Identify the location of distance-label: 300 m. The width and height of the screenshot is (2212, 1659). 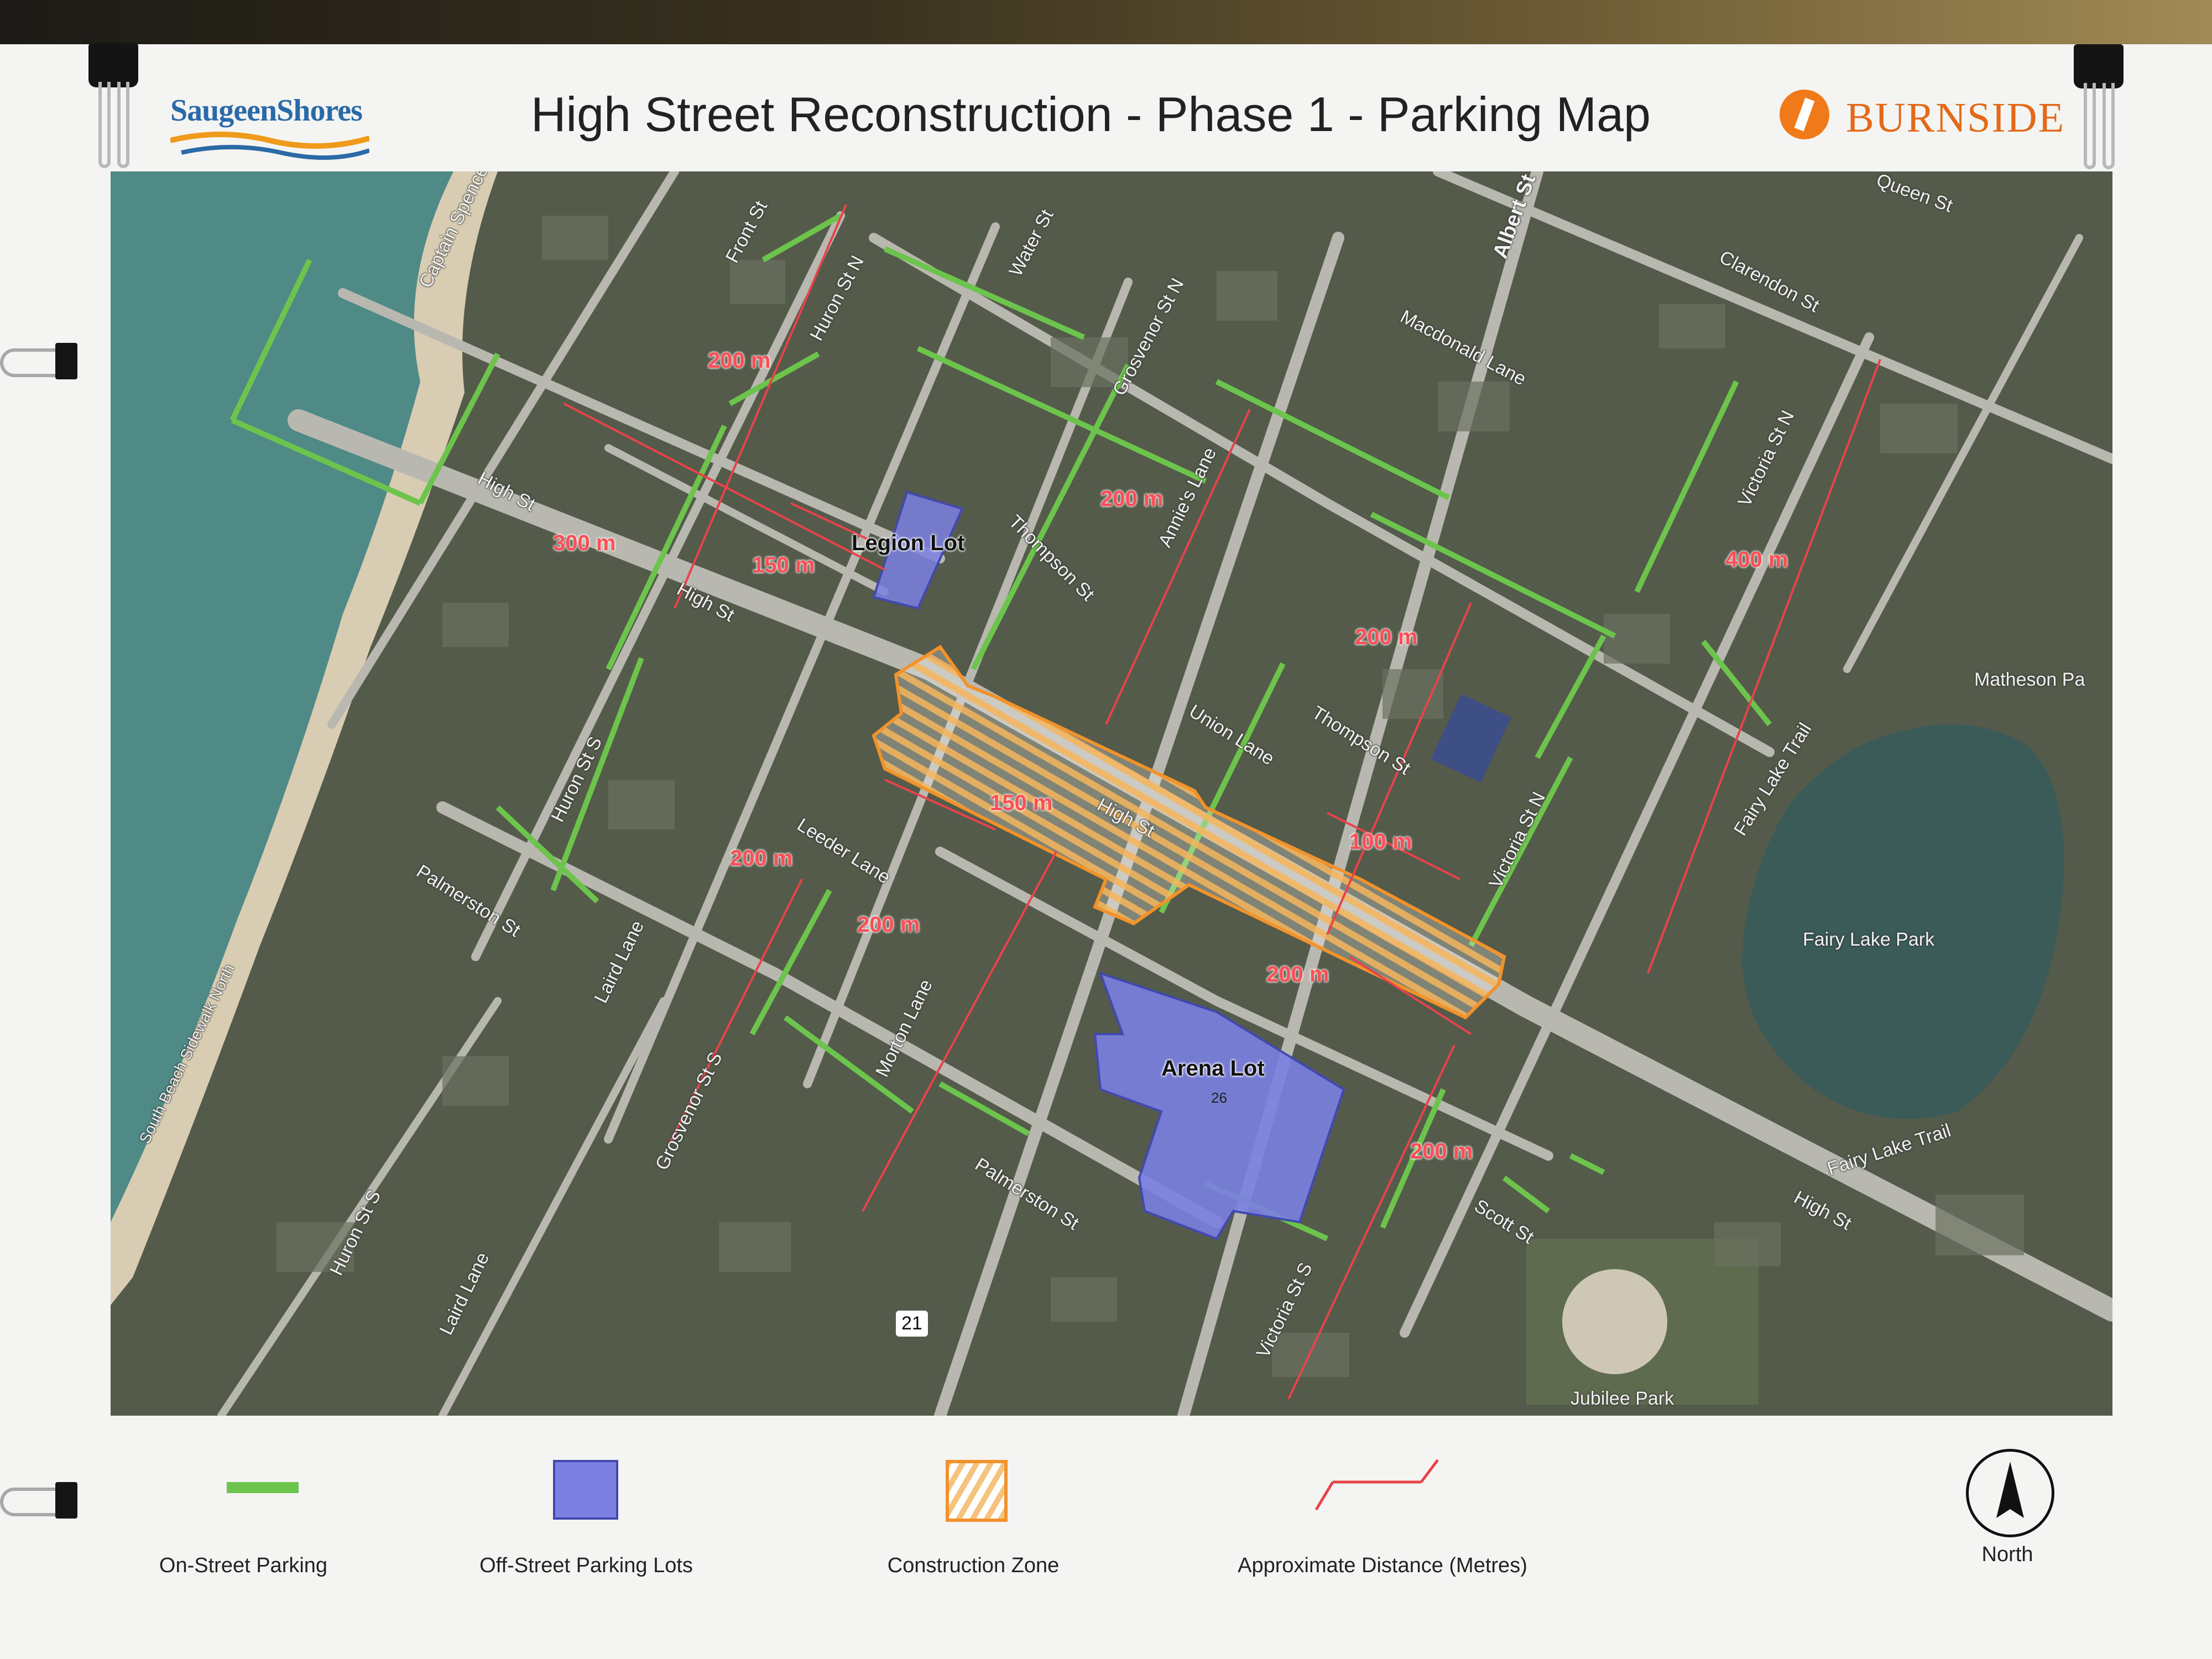
(585, 543).